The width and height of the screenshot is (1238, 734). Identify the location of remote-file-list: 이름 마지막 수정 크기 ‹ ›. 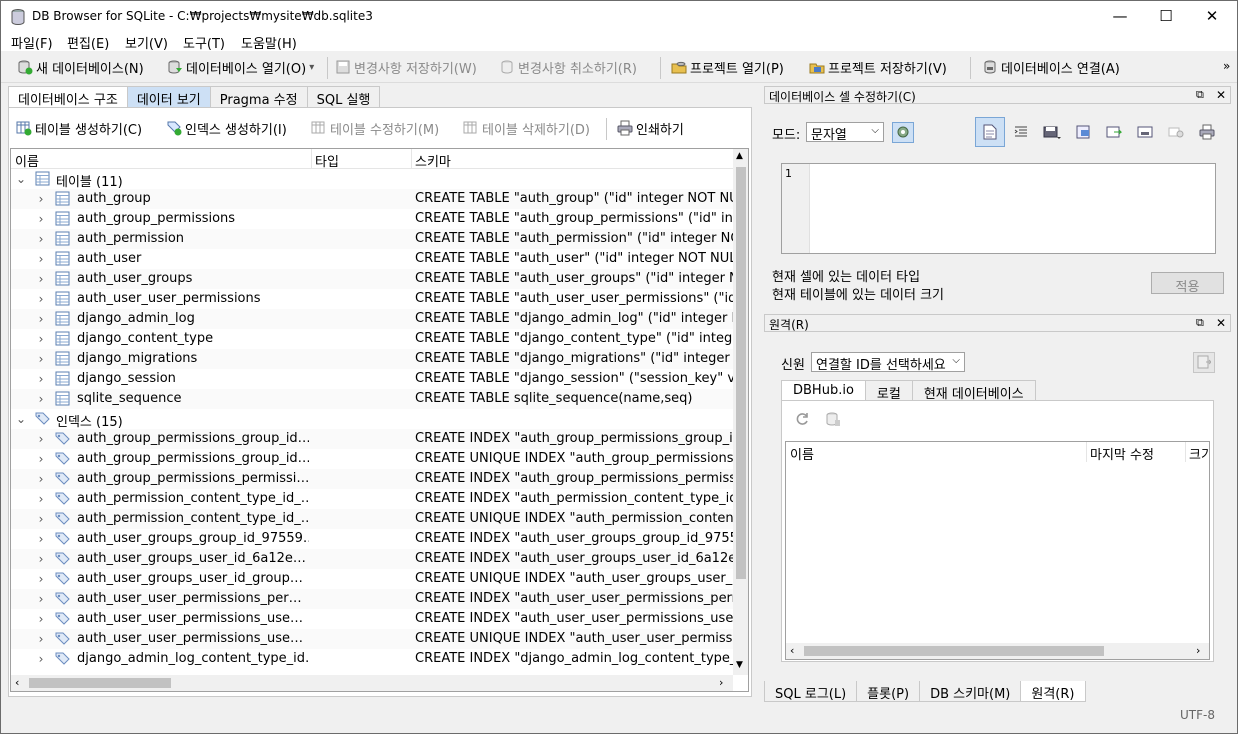
(997, 550).